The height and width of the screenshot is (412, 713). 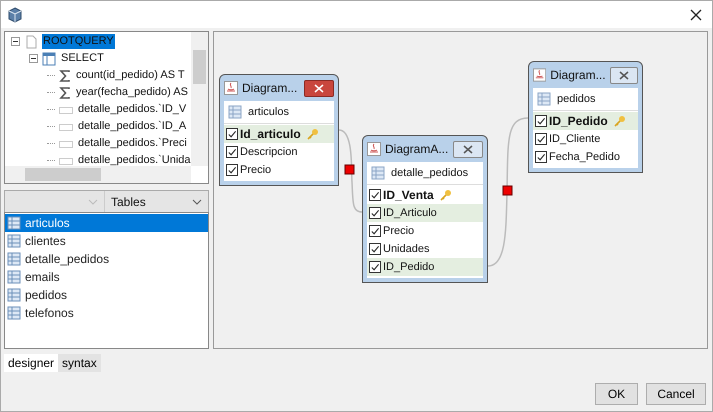 I want to click on tab: designer, so click(x=31, y=363).